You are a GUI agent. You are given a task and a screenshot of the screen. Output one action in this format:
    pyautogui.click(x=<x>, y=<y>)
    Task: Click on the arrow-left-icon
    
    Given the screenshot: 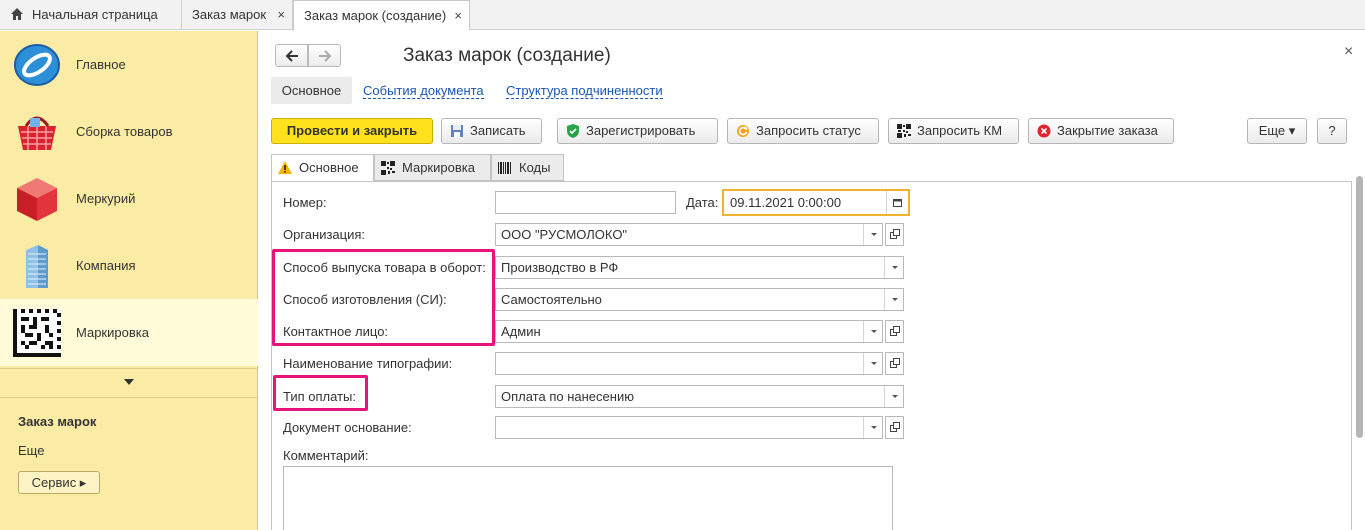 What is the action you would take?
    pyautogui.click(x=291, y=56)
    